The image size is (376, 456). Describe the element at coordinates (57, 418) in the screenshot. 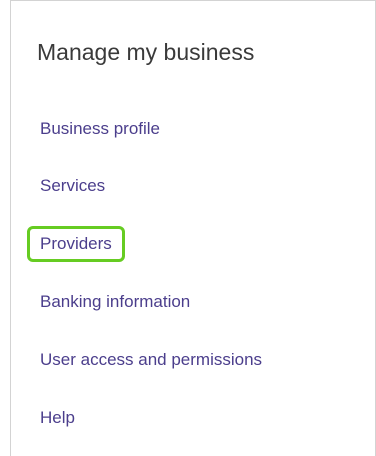

I see `menu-item-help: Help` at that location.